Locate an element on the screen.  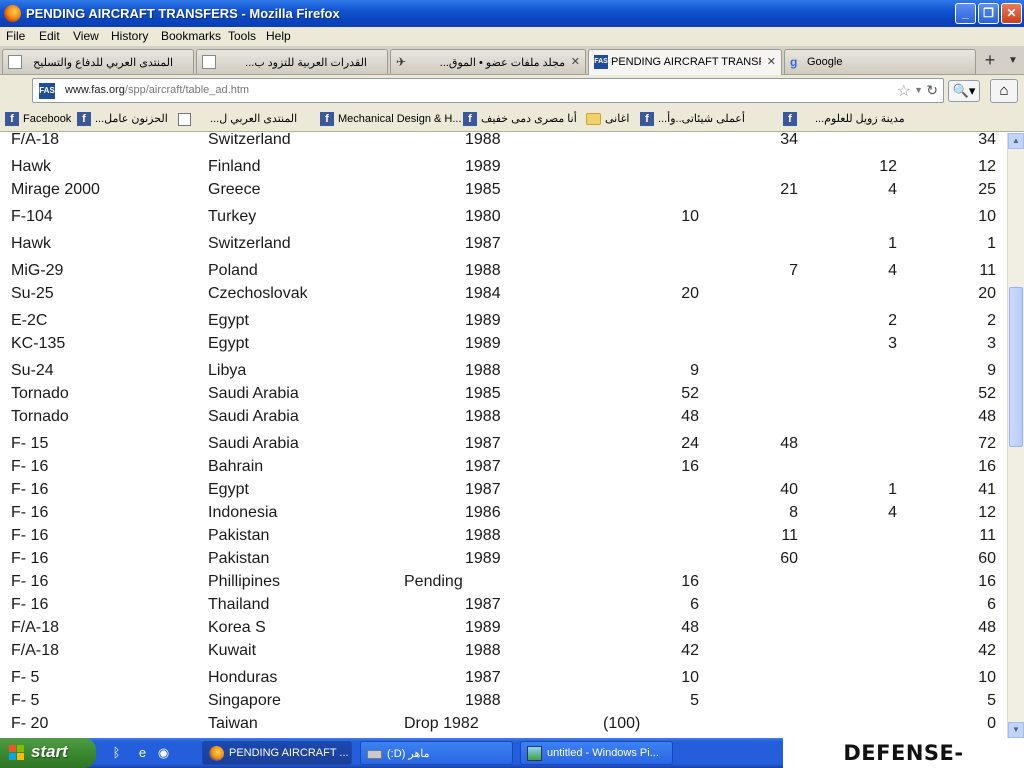
cell-status: Pending is located at coordinates (433, 581).